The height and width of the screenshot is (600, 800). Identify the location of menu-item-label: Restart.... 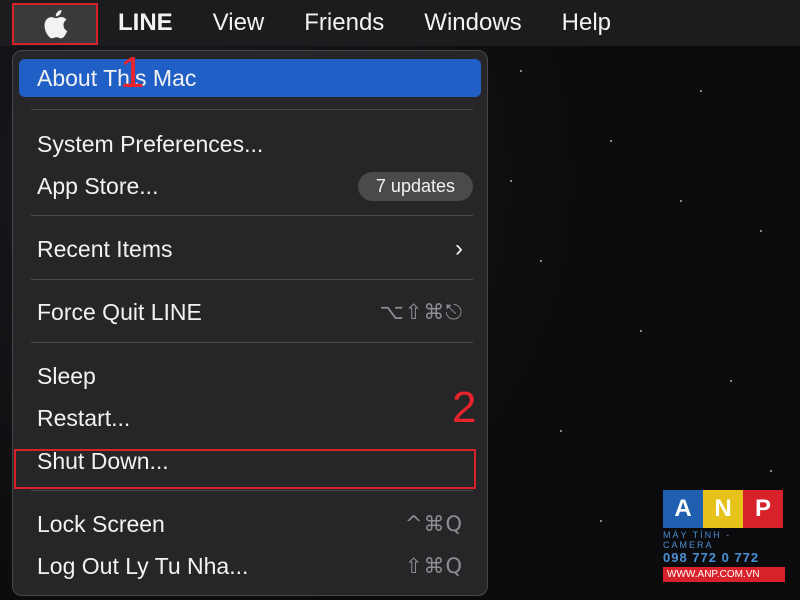
(84, 417).